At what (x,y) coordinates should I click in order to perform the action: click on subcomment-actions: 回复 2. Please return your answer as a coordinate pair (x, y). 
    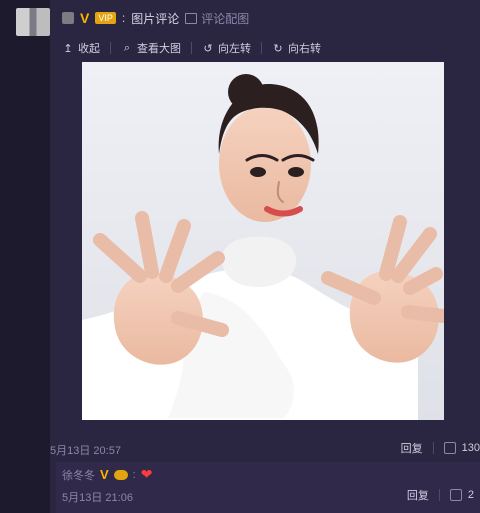
    Looking at the image, I should click on (440, 495).